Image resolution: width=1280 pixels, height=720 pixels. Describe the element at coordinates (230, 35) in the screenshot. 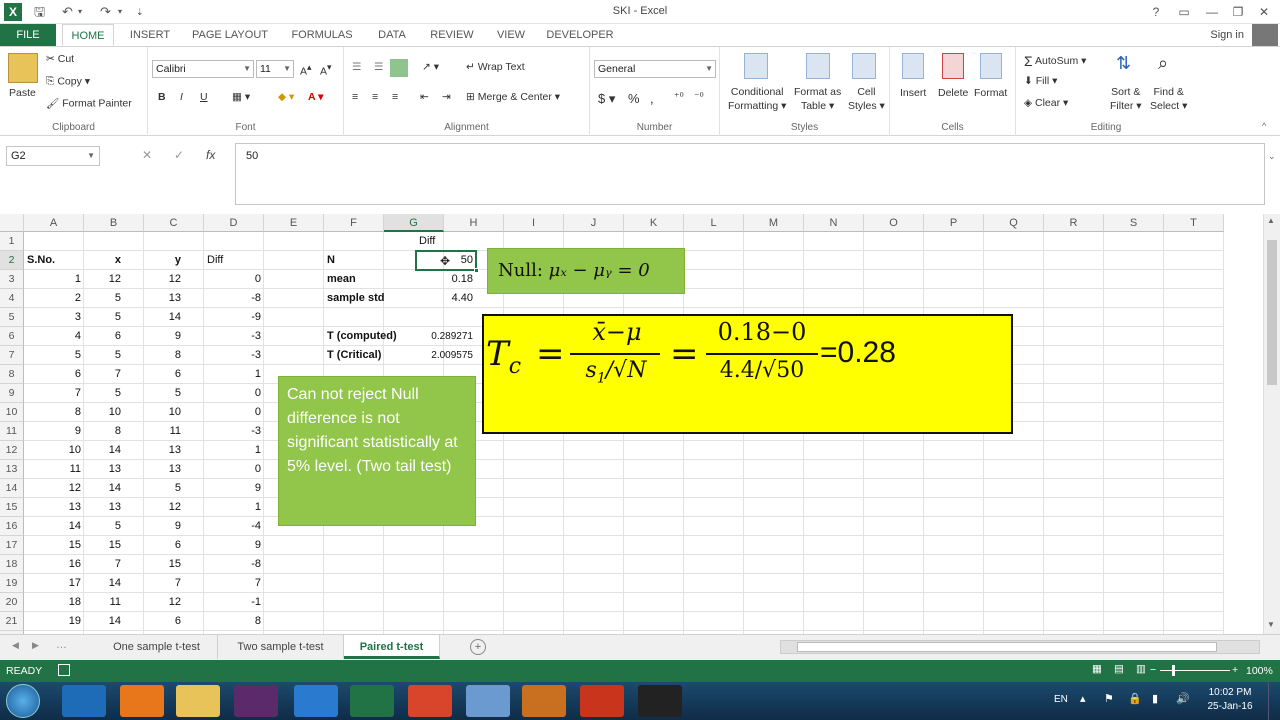

I see `tab-page-layout: PAGE LAYOUT` at that location.